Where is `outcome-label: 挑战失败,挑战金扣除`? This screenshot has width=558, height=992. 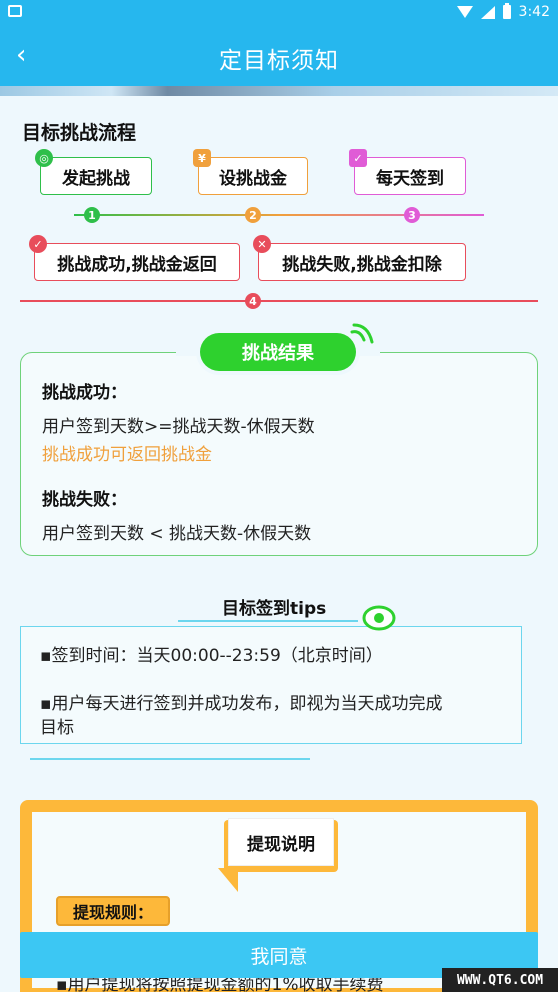 outcome-label: 挑战失败,挑战金扣除 is located at coordinates (362, 264).